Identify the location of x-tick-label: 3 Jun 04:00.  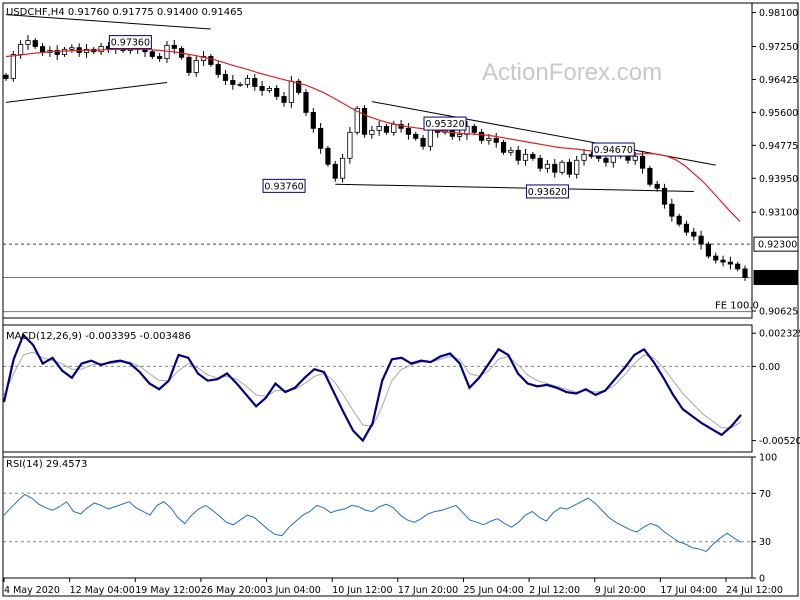
(294, 590).